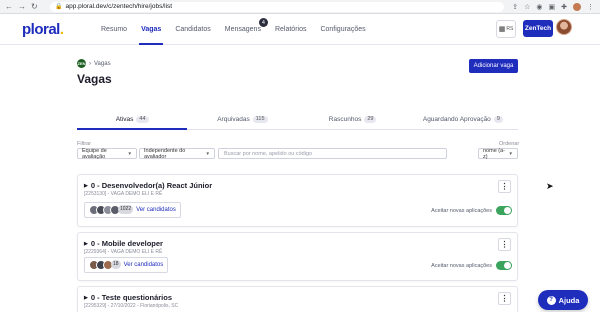 The height and width of the screenshot is (312, 600). Describe the element at coordinates (538, 28) in the screenshot. I see `company-switcher: ZenTech` at that location.